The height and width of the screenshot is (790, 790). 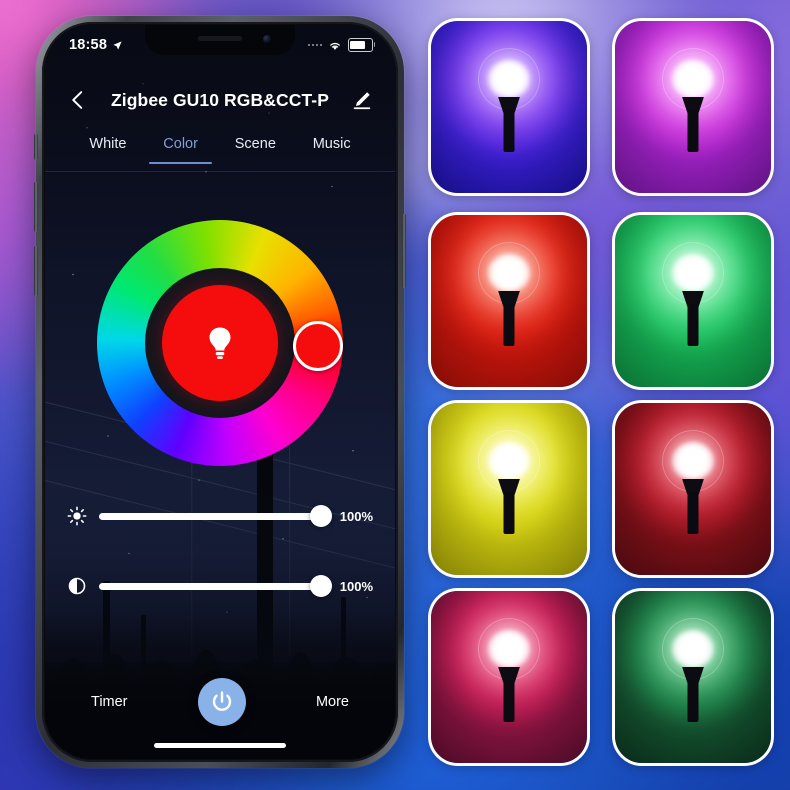 What do you see at coordinates (267, 39) in the screenshot?
I see `front-camera` at bounding box center [267, 39].